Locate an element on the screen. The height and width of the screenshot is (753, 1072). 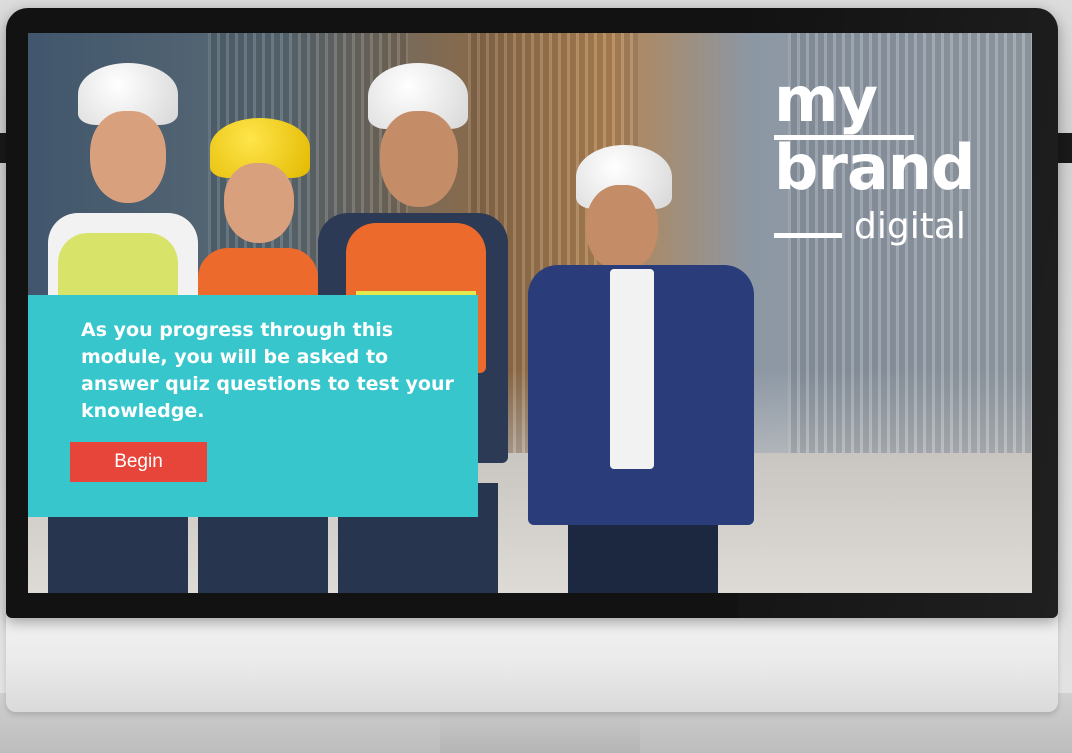
brand-logo: my brand digital is located at coordinates (894, 167).